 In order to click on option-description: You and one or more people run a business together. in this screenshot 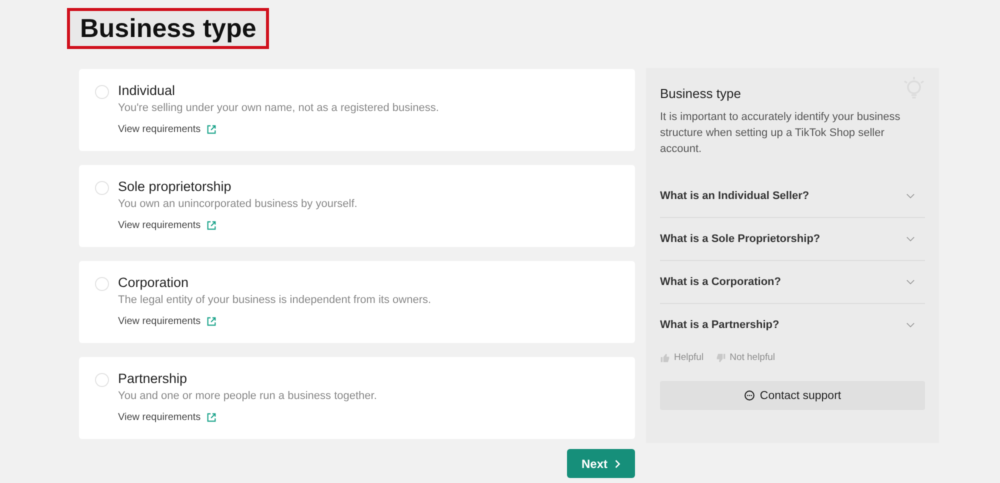, I will do `click(247, 396)`.